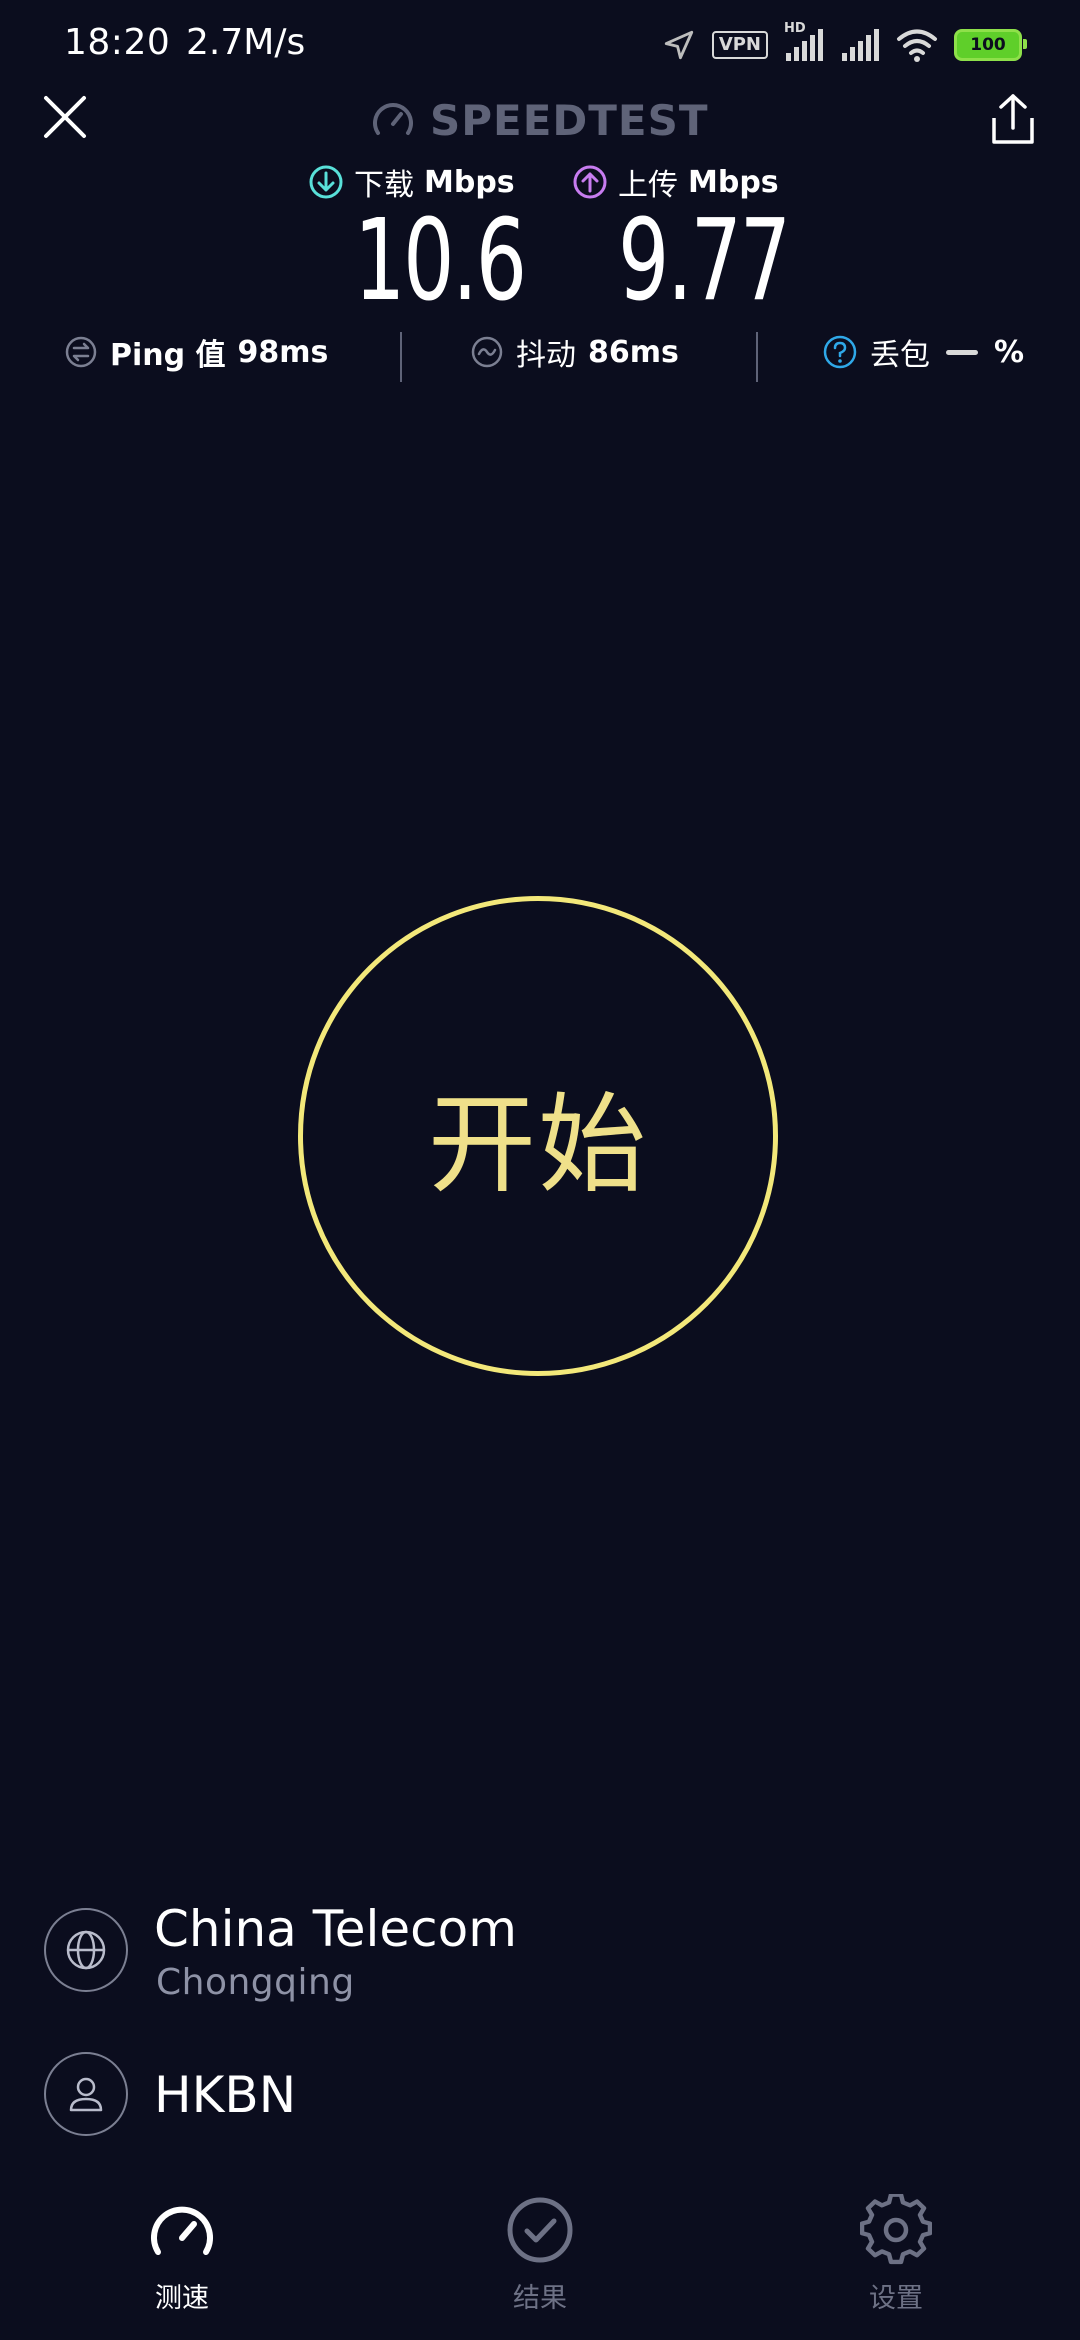  Describe the element at coordinates (246, 42) in the screenshot. I see `status-network-speed: 2.7M/s` at that location.